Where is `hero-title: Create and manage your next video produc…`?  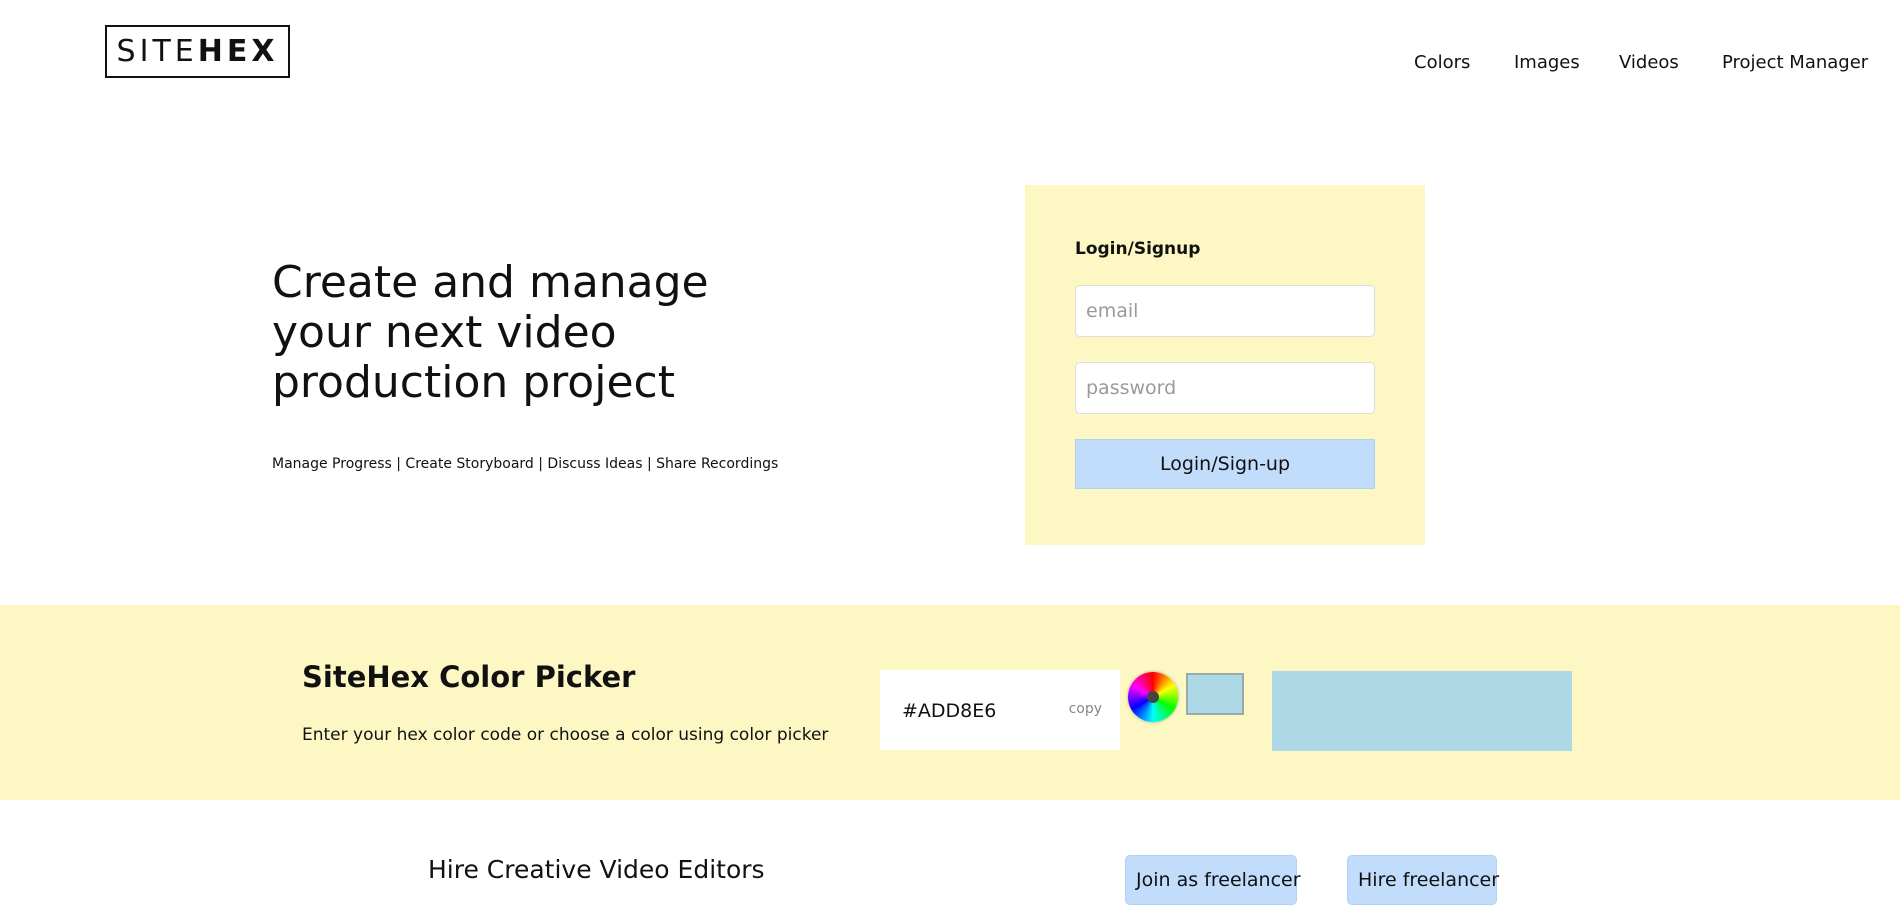 hero-title: Create and manage your next video produc… is located at coordinates (572, 333).